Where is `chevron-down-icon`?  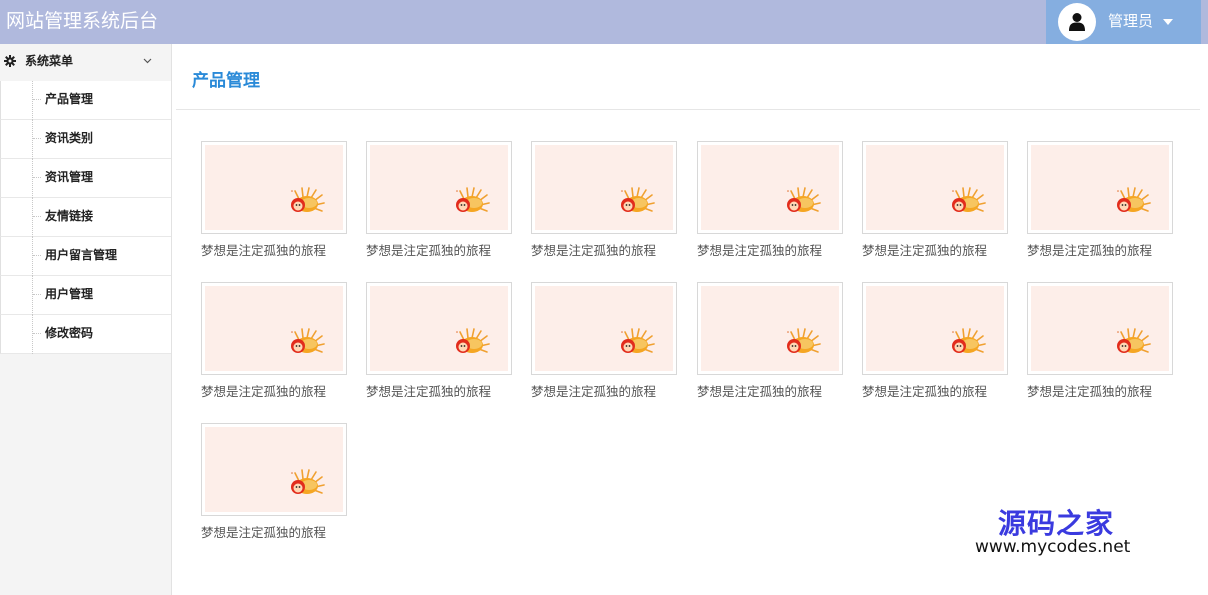
chevron-down-icon is located at coordinates (147, 61).